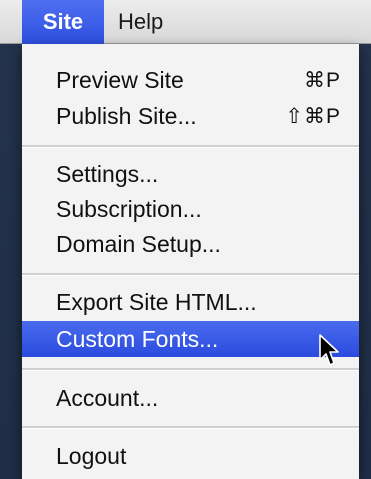 Image resolution: width=371 pixels, height=479 pixels. What do you see at coordinates (190, 456) in the screenshot?
I see `menu-item-logout: Logout` at bounding box center [190, 456].